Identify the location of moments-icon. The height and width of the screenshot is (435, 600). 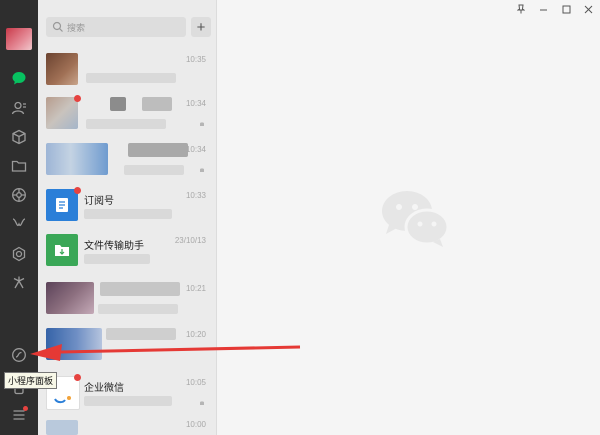
(19, 195).